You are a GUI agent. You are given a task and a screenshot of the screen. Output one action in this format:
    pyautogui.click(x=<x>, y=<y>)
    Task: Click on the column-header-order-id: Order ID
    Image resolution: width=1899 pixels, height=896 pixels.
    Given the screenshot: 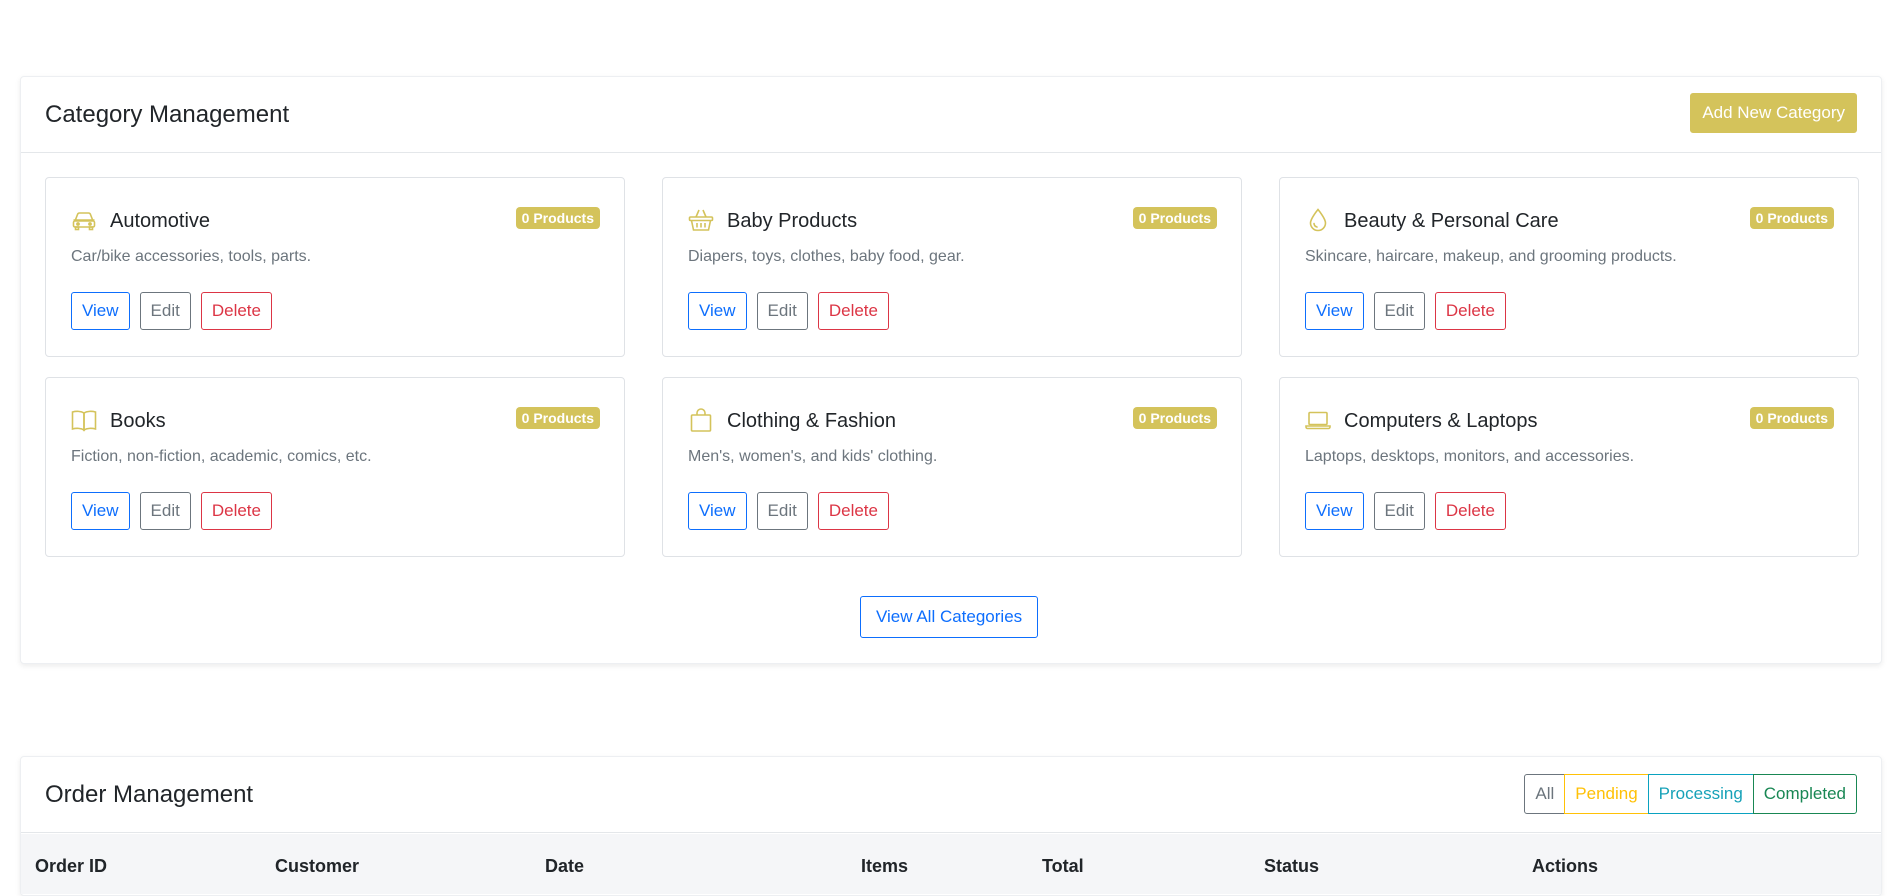 What is the action you would take?
    pyautogui.click(x=71, y=866)
    